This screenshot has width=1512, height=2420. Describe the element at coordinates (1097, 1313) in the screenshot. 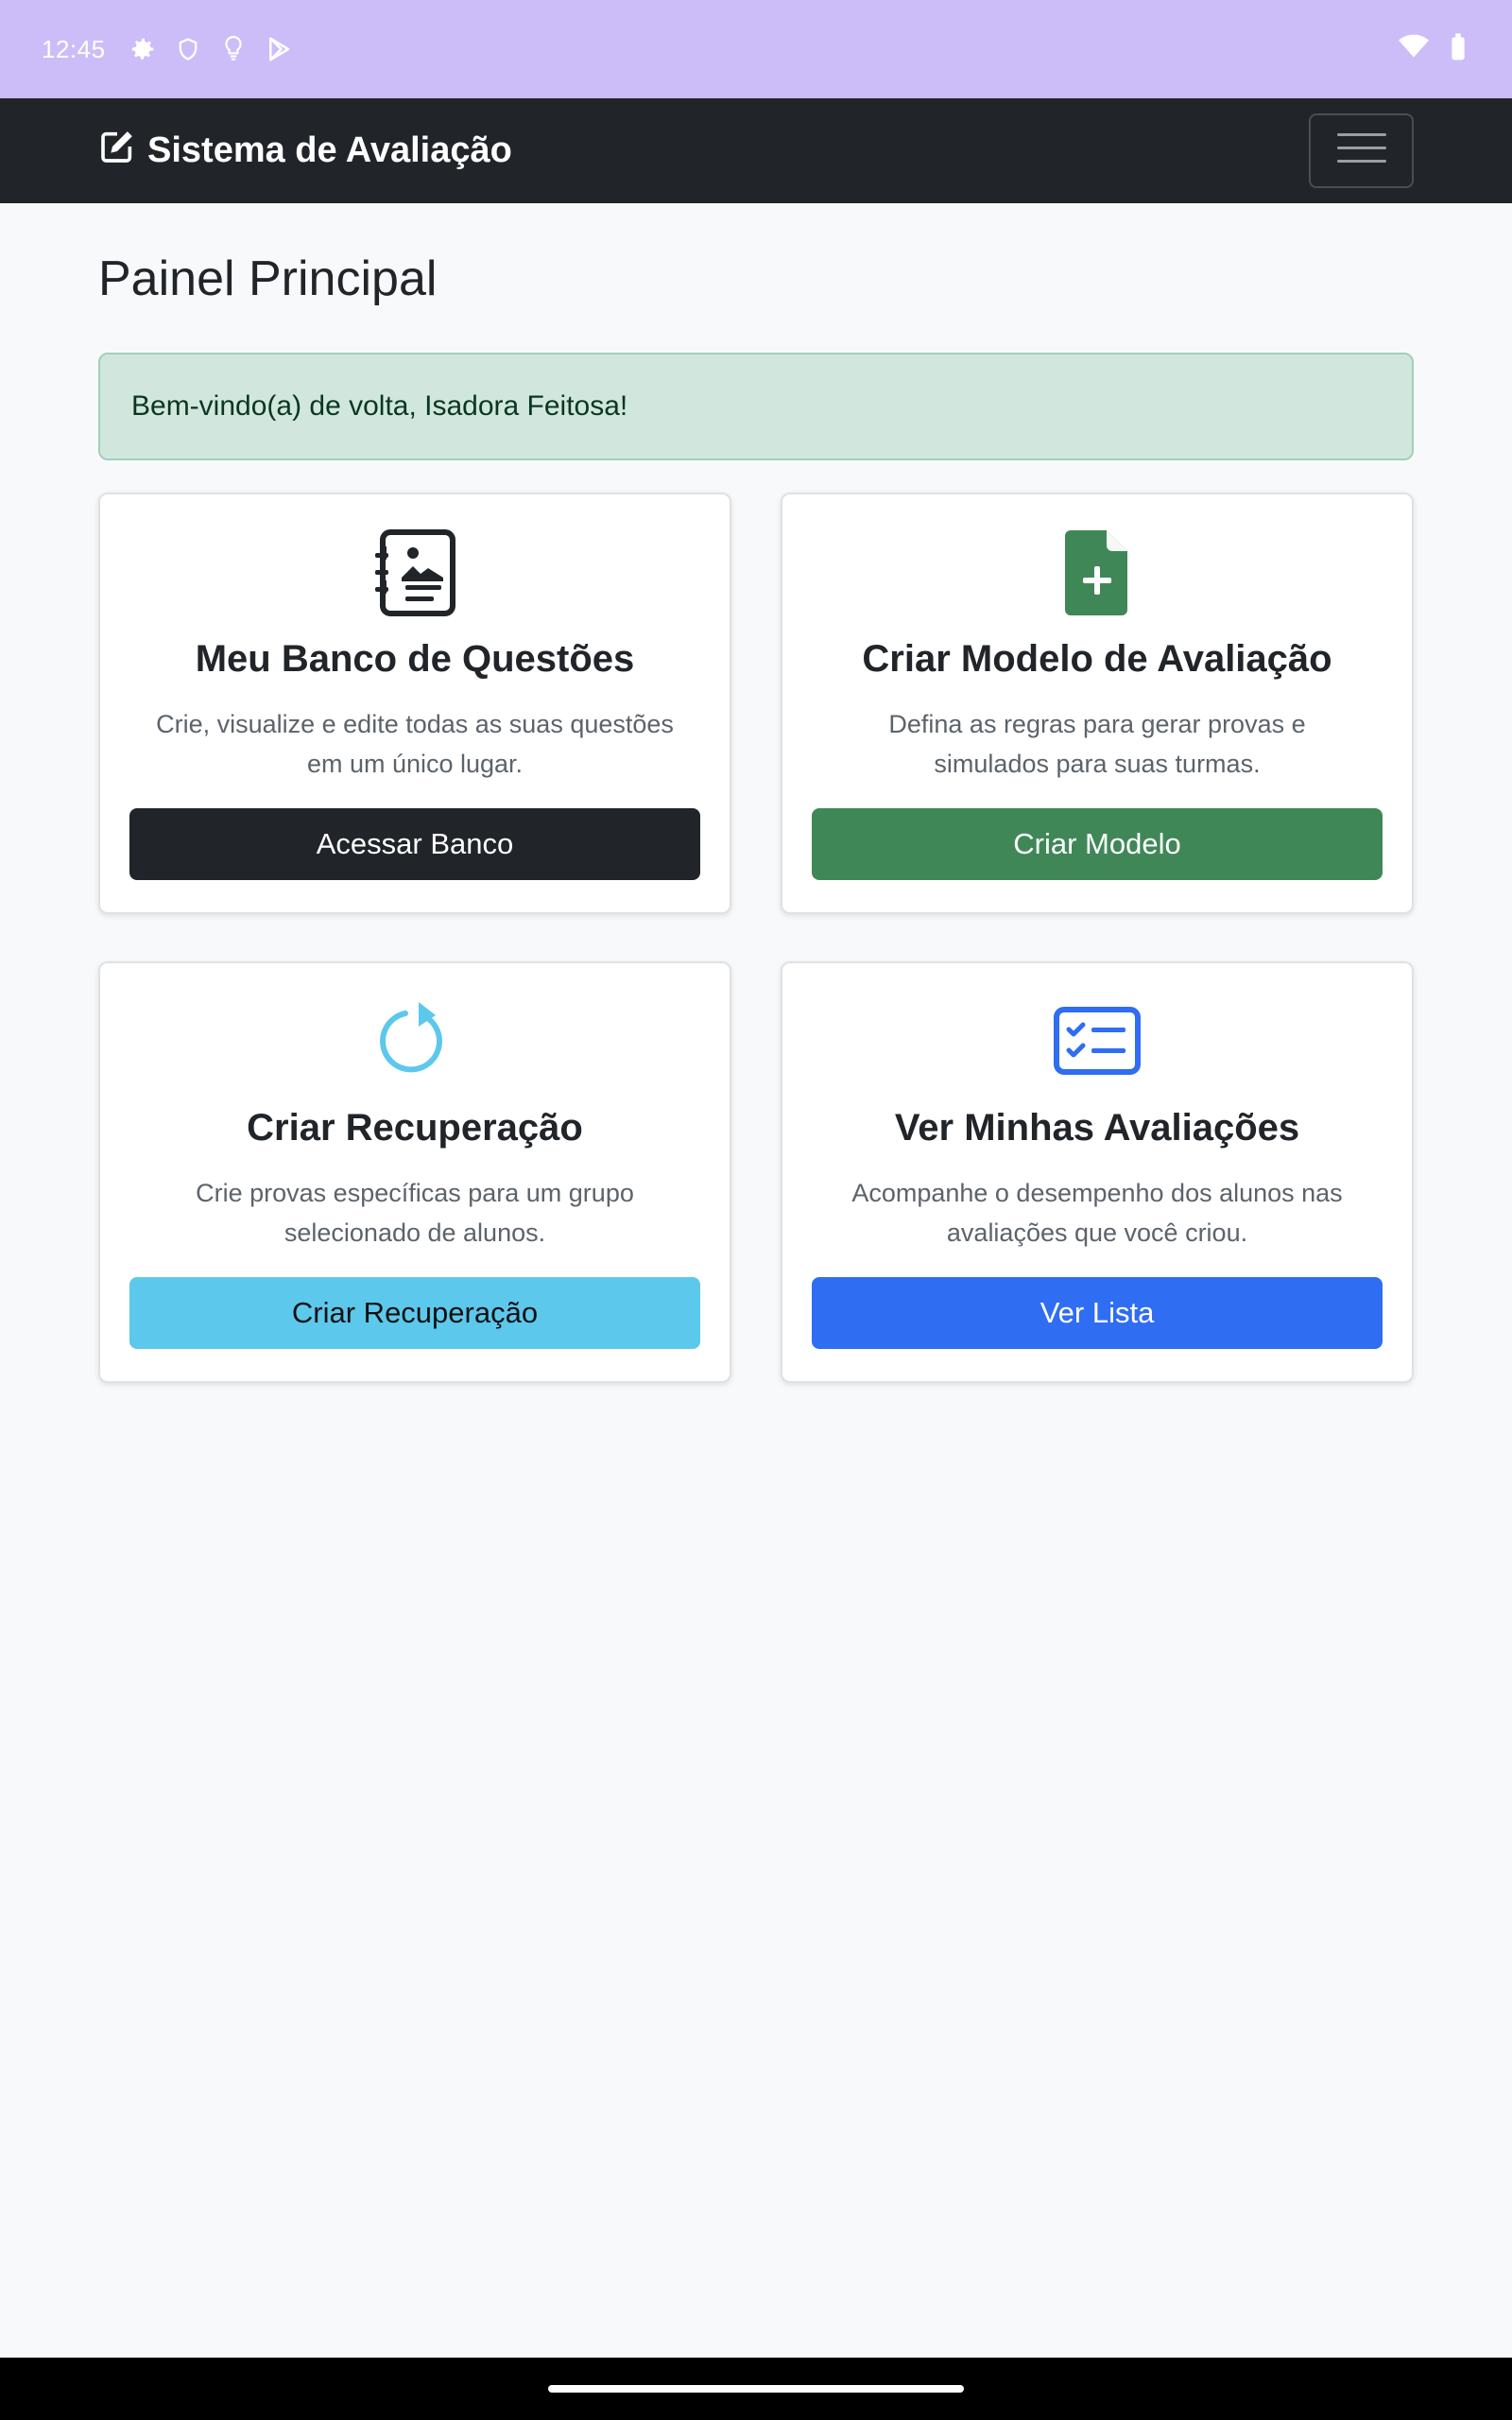

I see `view-list-button: Ver Lista` at that location.